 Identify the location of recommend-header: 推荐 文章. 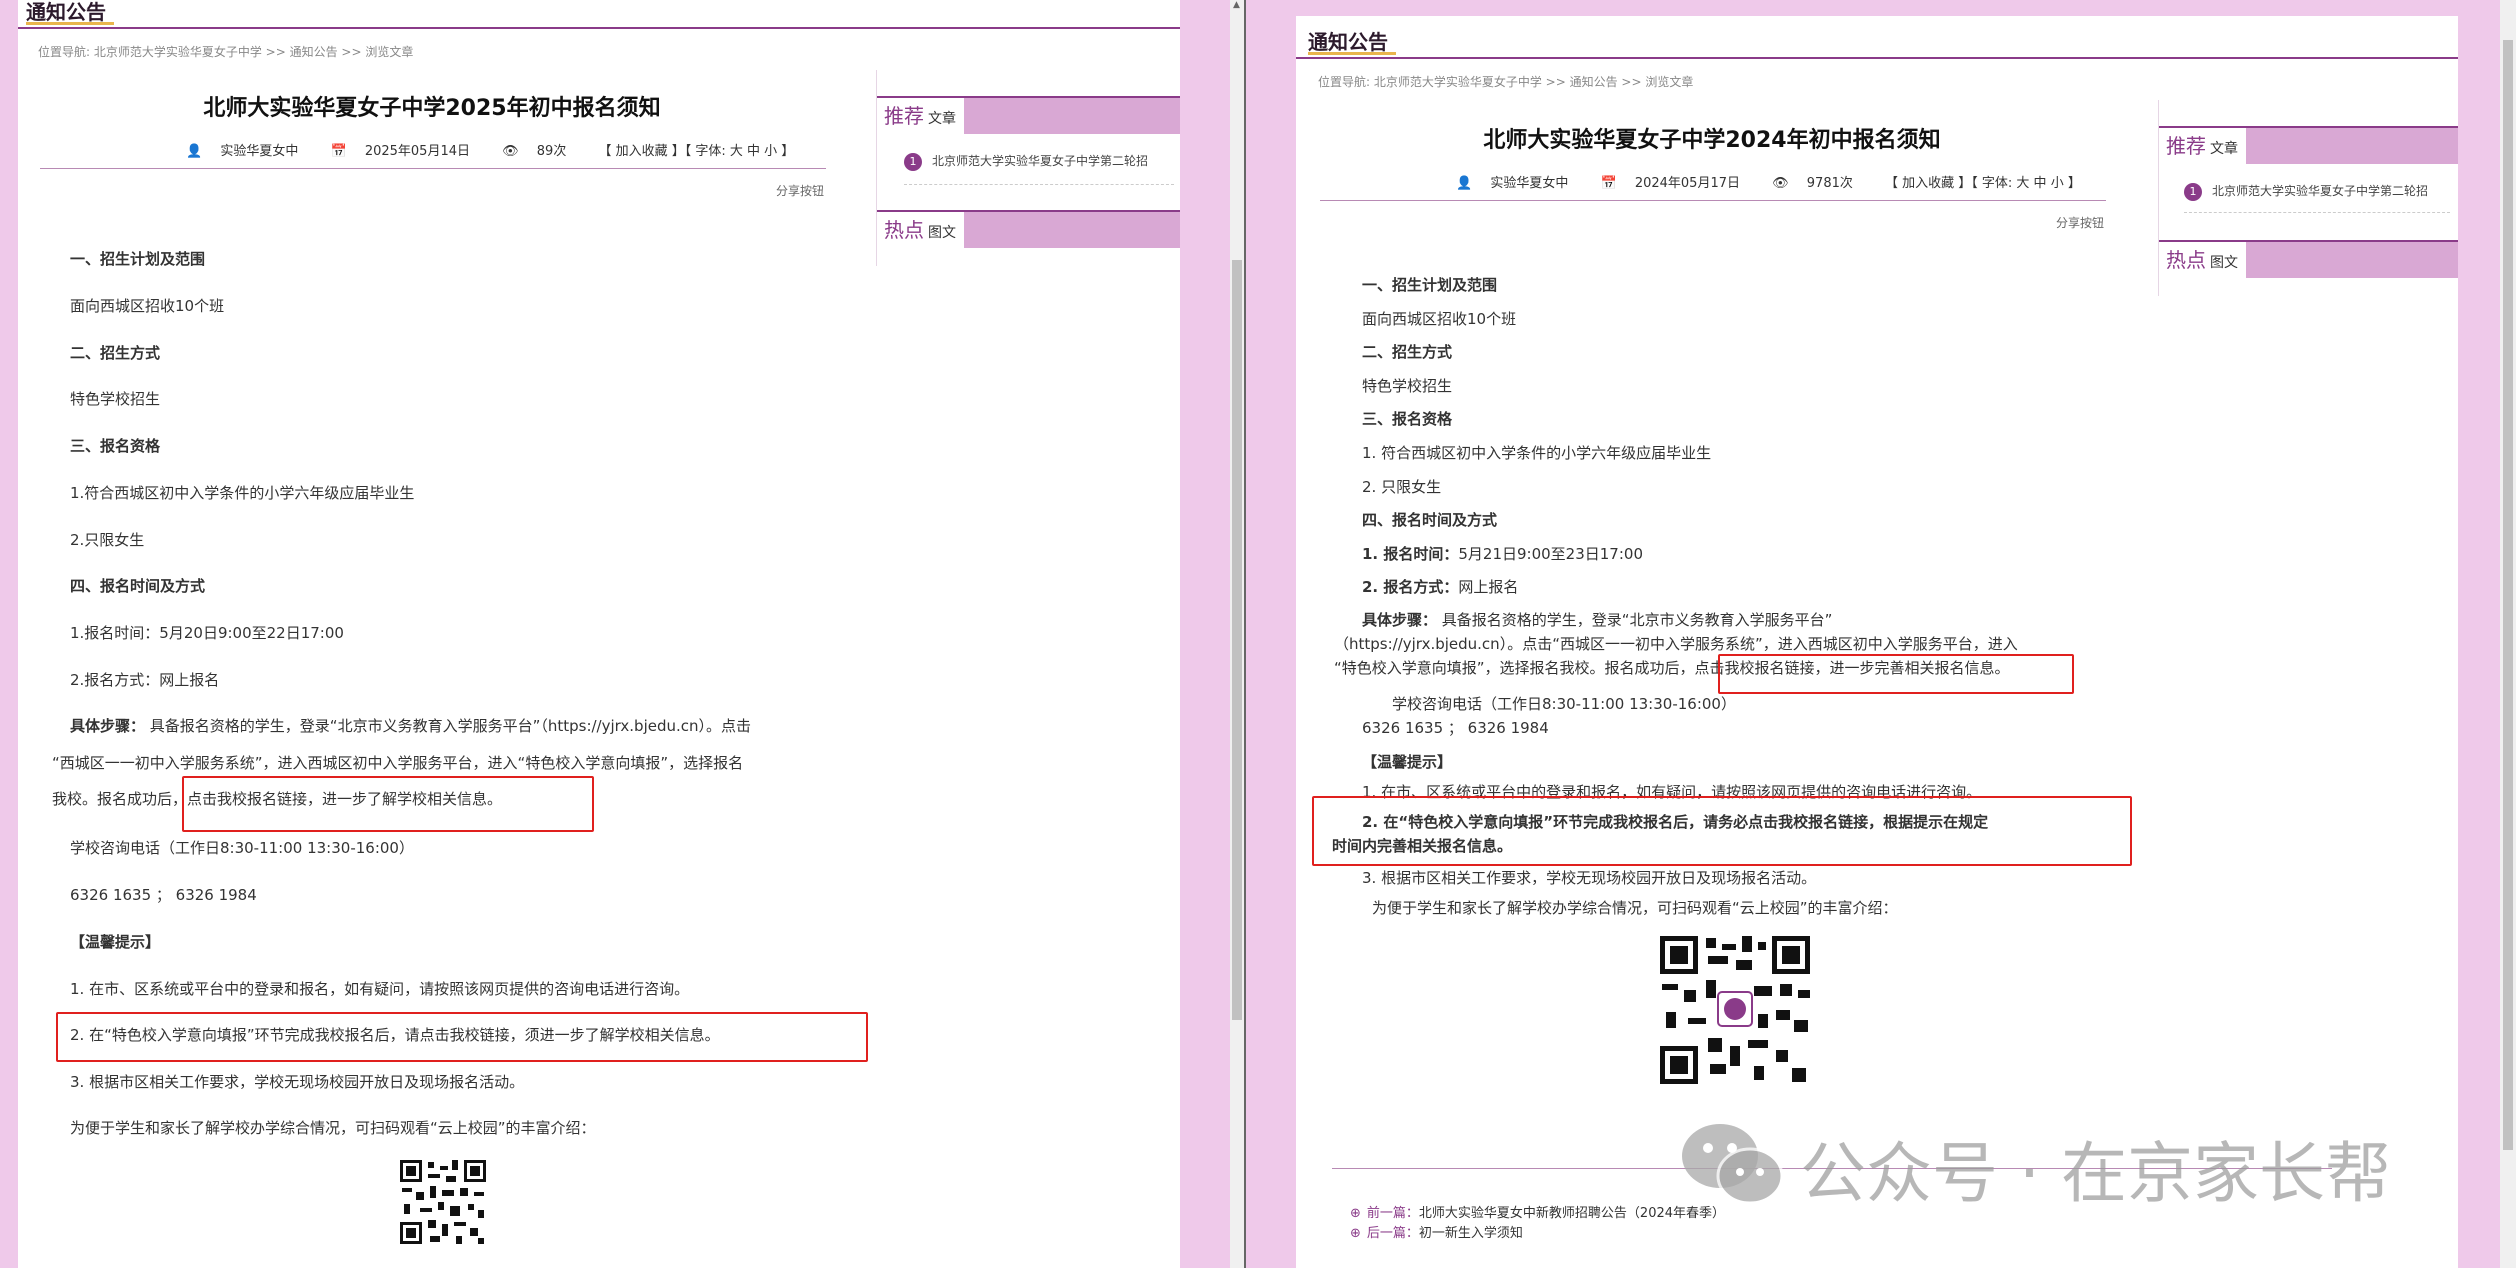
(2308, 143).